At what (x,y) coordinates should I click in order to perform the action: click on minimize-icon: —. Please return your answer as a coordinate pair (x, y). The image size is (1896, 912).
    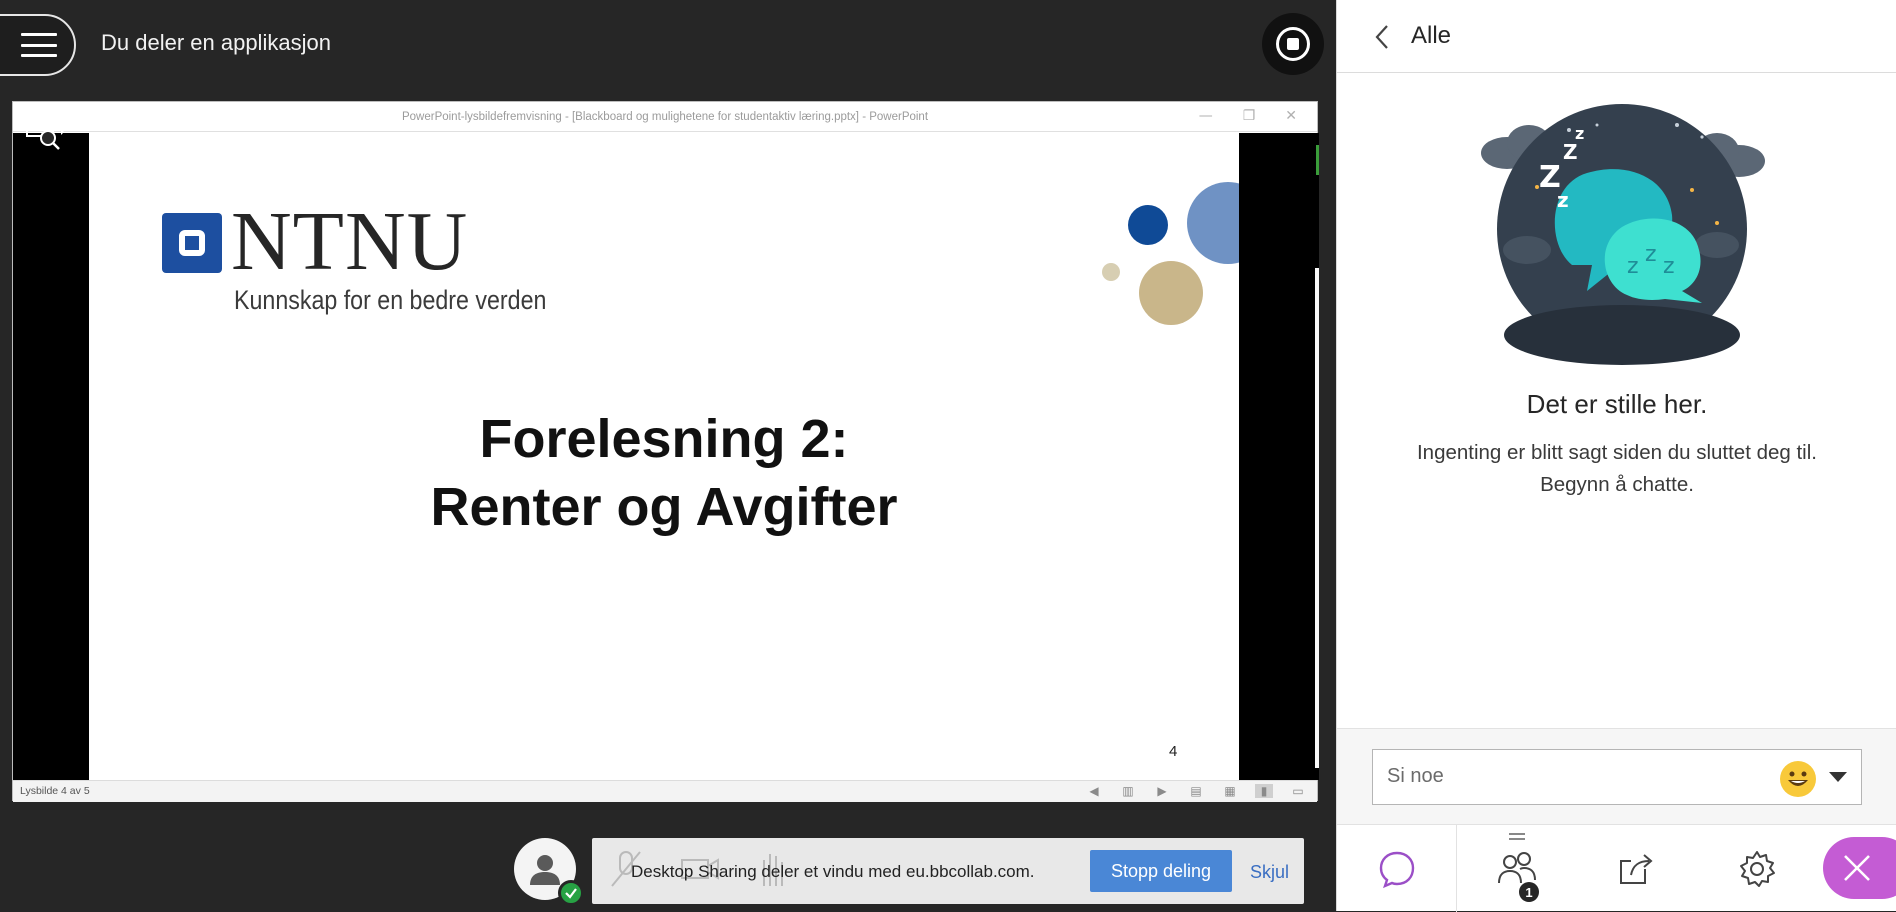
    Looking at the image, I should click on (1205, 116).